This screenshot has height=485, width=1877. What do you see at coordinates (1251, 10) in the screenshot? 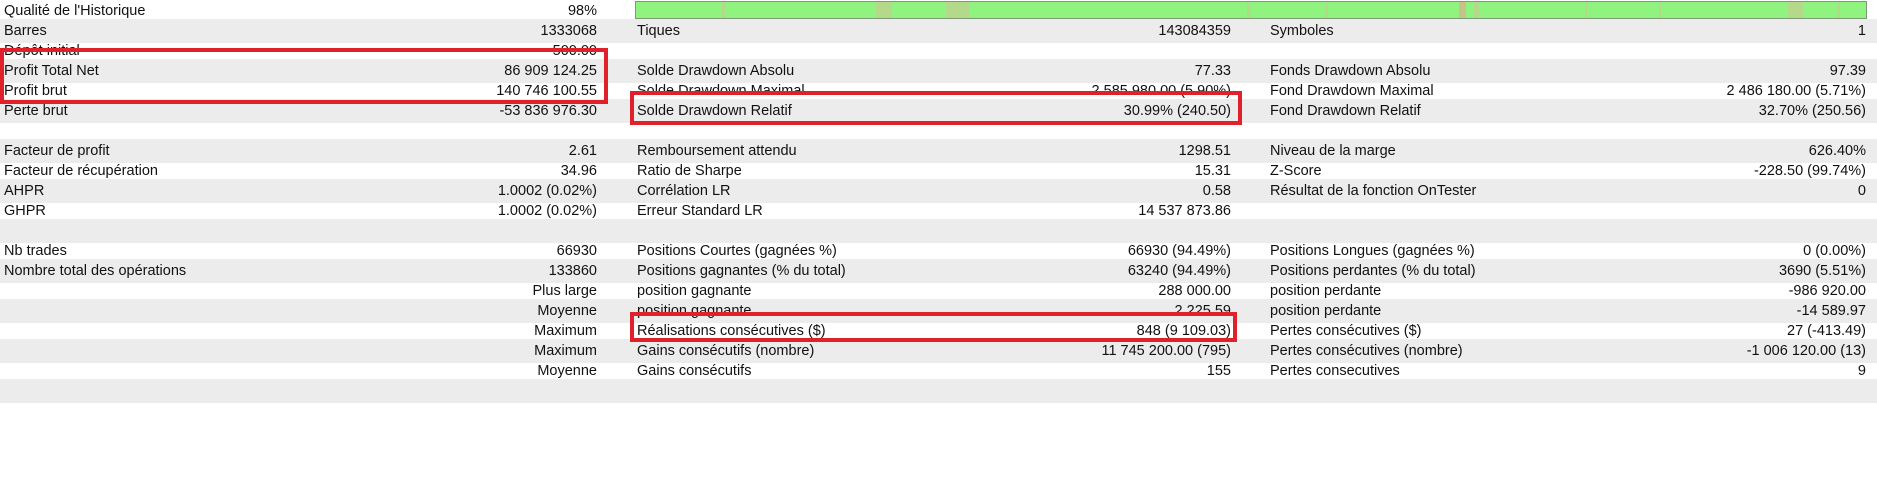
I see `history-quality-bar` at bounding box center [1251, 10].